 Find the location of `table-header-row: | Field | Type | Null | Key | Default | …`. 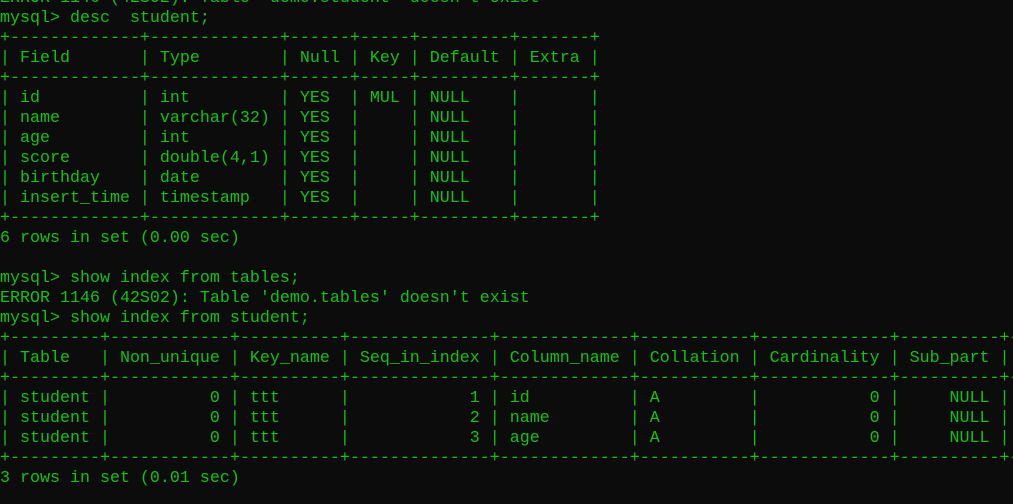

table-header-row: | Field | Type | Null | Key | Default | … is located at coordinates (300, 58).